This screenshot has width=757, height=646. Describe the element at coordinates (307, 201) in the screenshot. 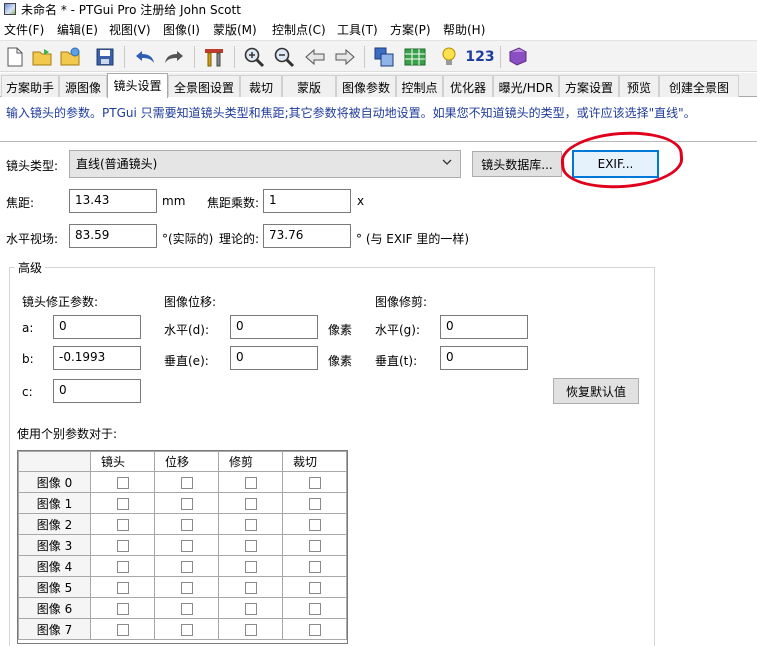

I see `focal-multiplier-input: 1` at that location.